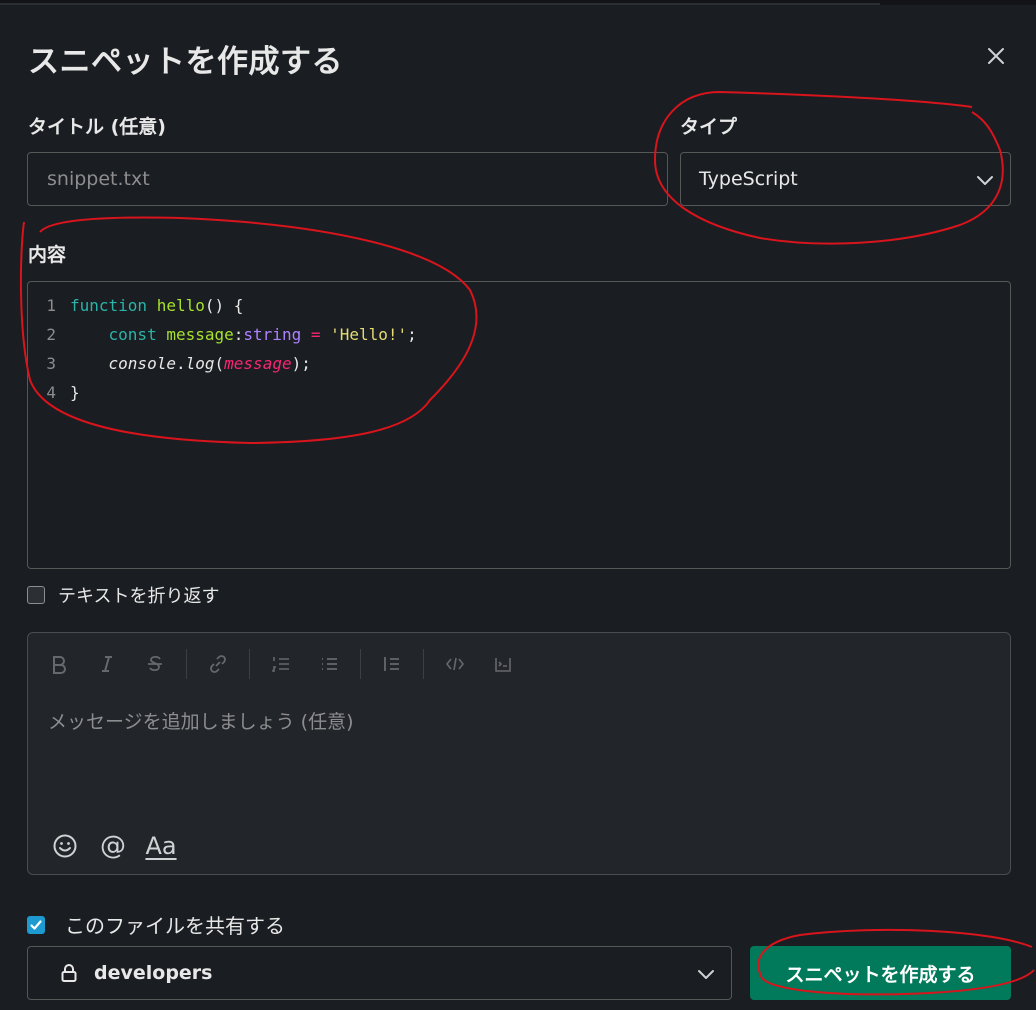  What do you see at coordinates (180, 363) in the screenshot?
I see `code-token: .` at bounding box center [180, 363].